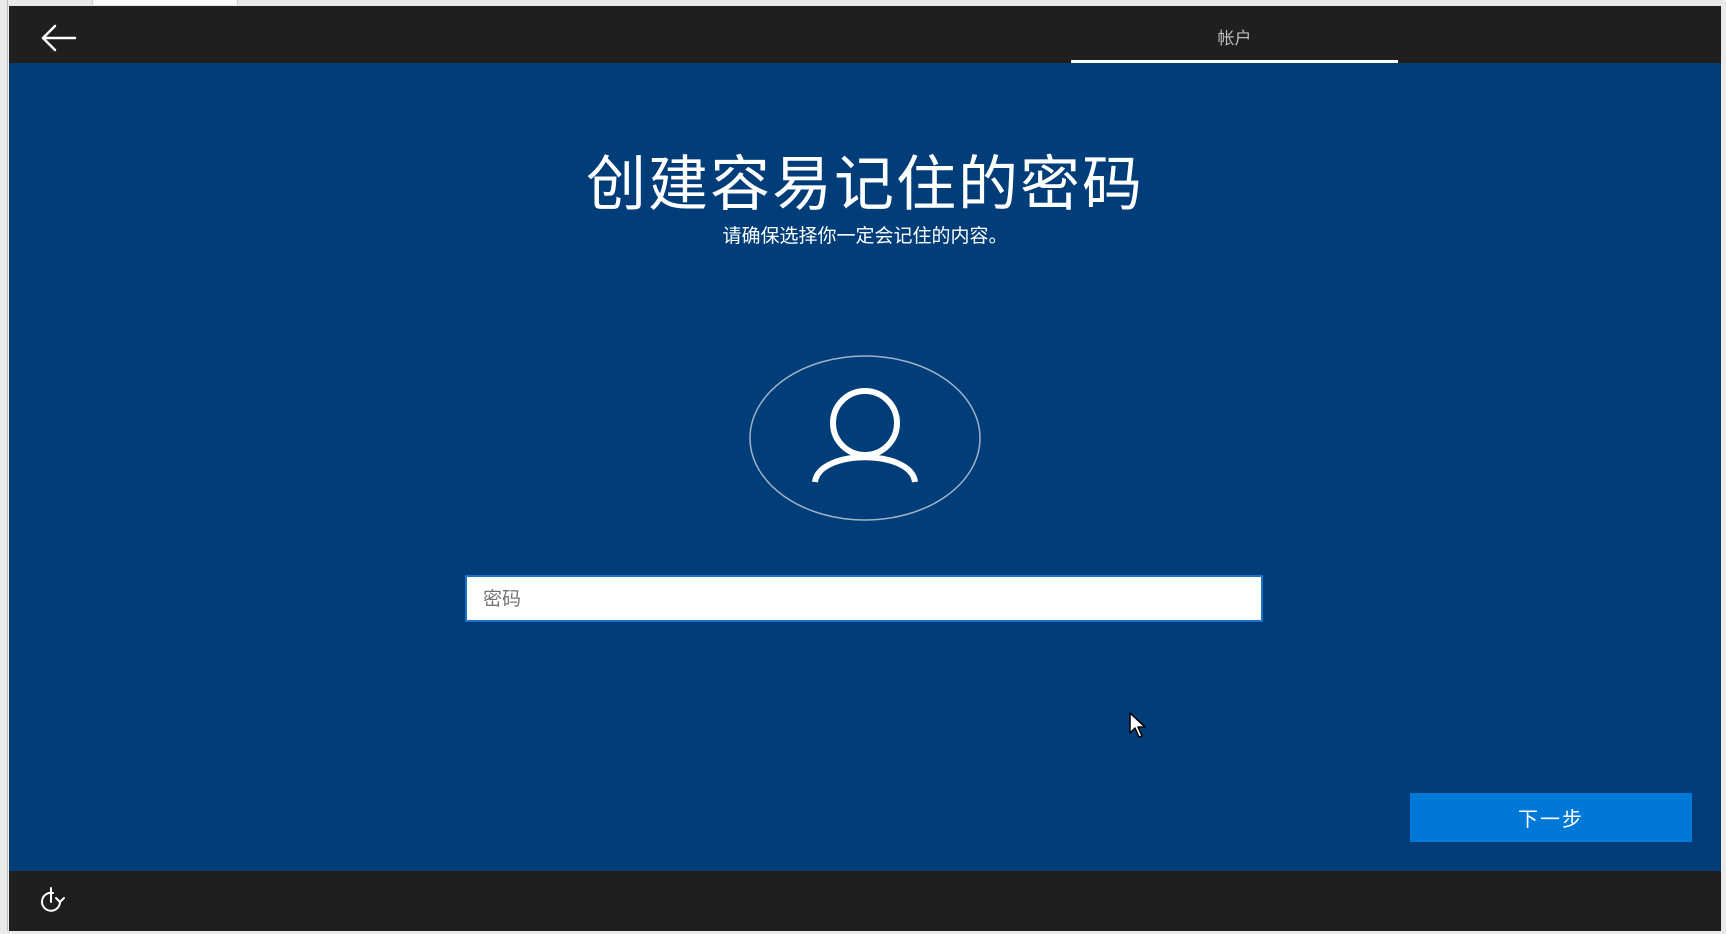 The width and height of the screenshot is (1726, 934). What do you see at coordinates (865, 185) in the screenshot?
I see `page-title: 创建容易记住的密码` at bounding box center [865, 185].